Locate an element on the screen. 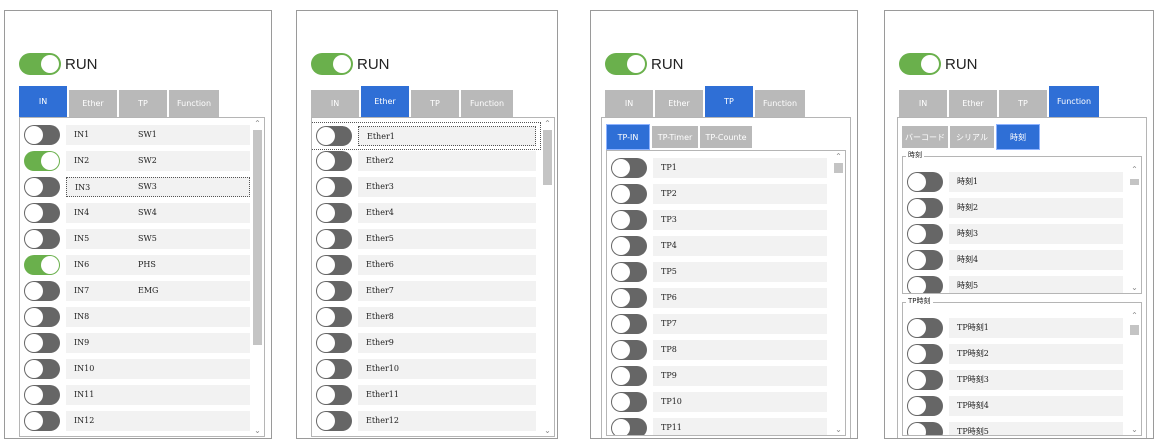  list-item: IN12 is located at coordinates (135, 421).